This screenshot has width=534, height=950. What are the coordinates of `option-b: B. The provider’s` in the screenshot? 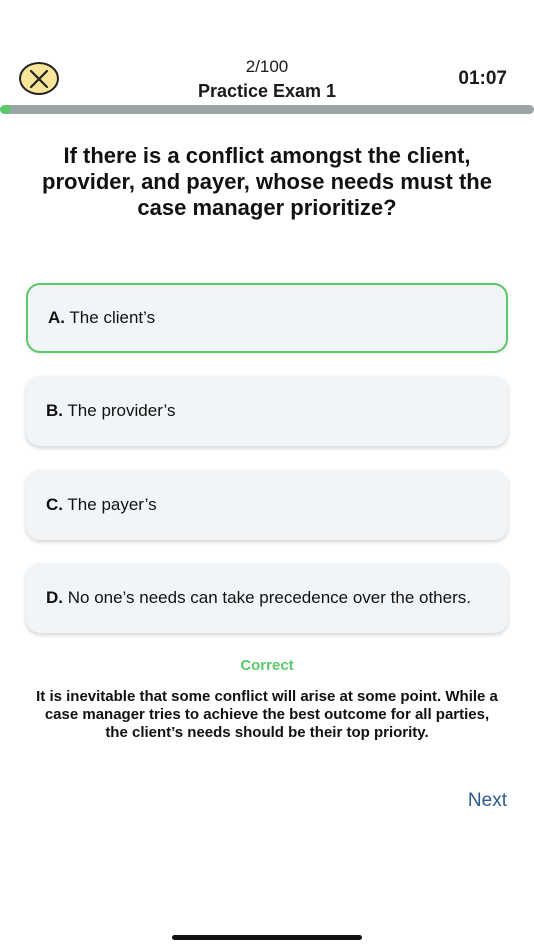 It's located at (267, 411).